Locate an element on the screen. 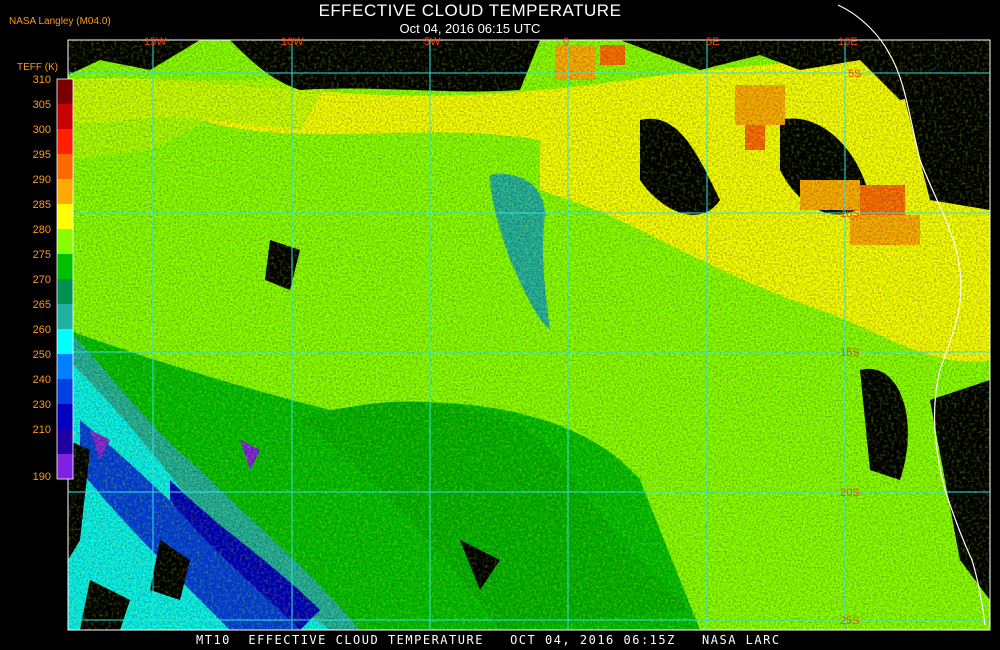 The width and height of the screenshot is (1000, 650). lon-label-10w: 10W is located at coordinates (292, 42).